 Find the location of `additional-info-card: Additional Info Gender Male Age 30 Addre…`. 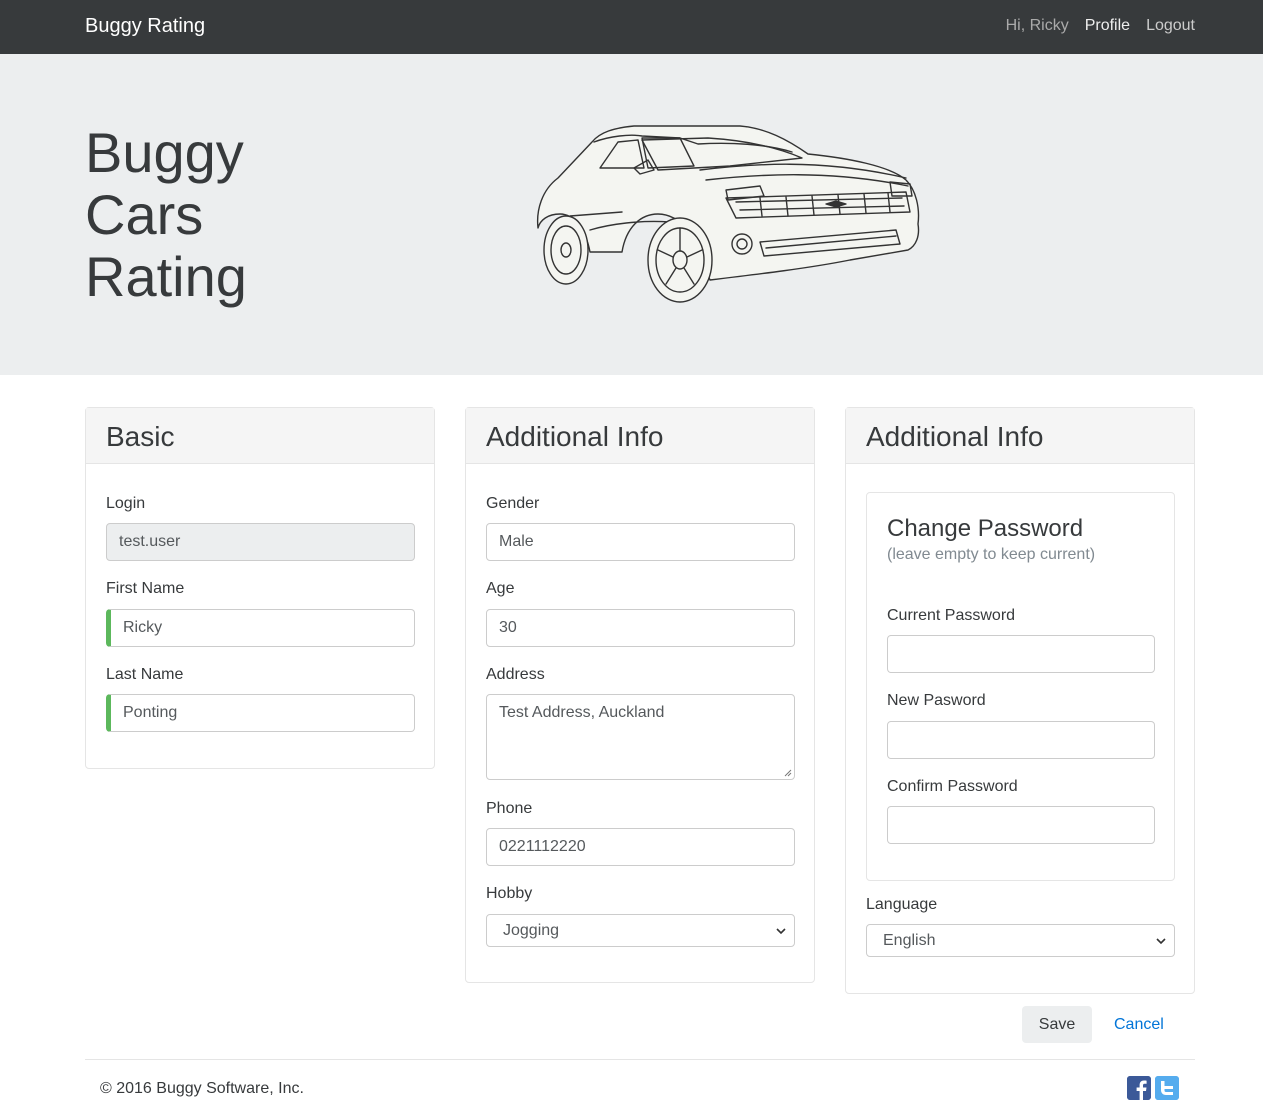

additional-info-card: Additional Info Gender Male Age 30 Addre… is located at coordinates (640, 695).